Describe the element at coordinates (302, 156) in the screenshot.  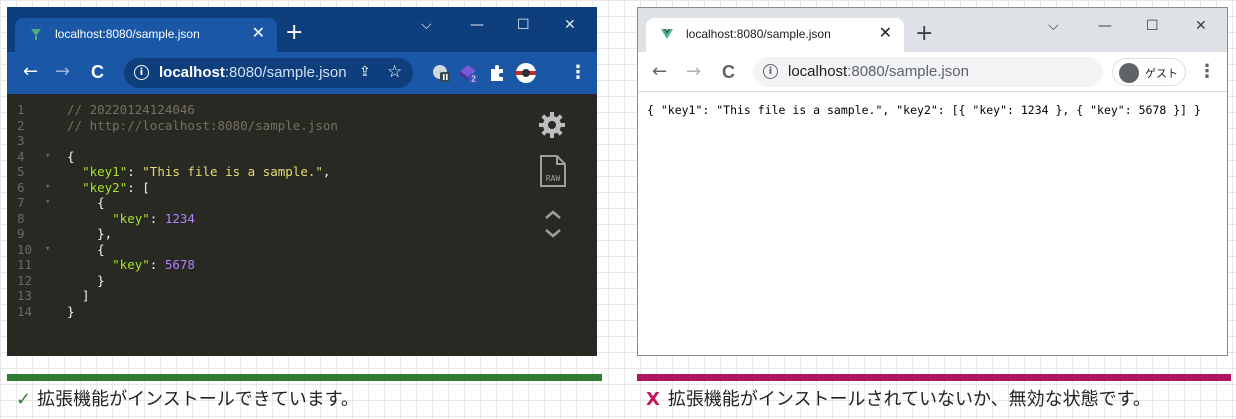
I see `editor-line: 4 ▾ {` at that location.